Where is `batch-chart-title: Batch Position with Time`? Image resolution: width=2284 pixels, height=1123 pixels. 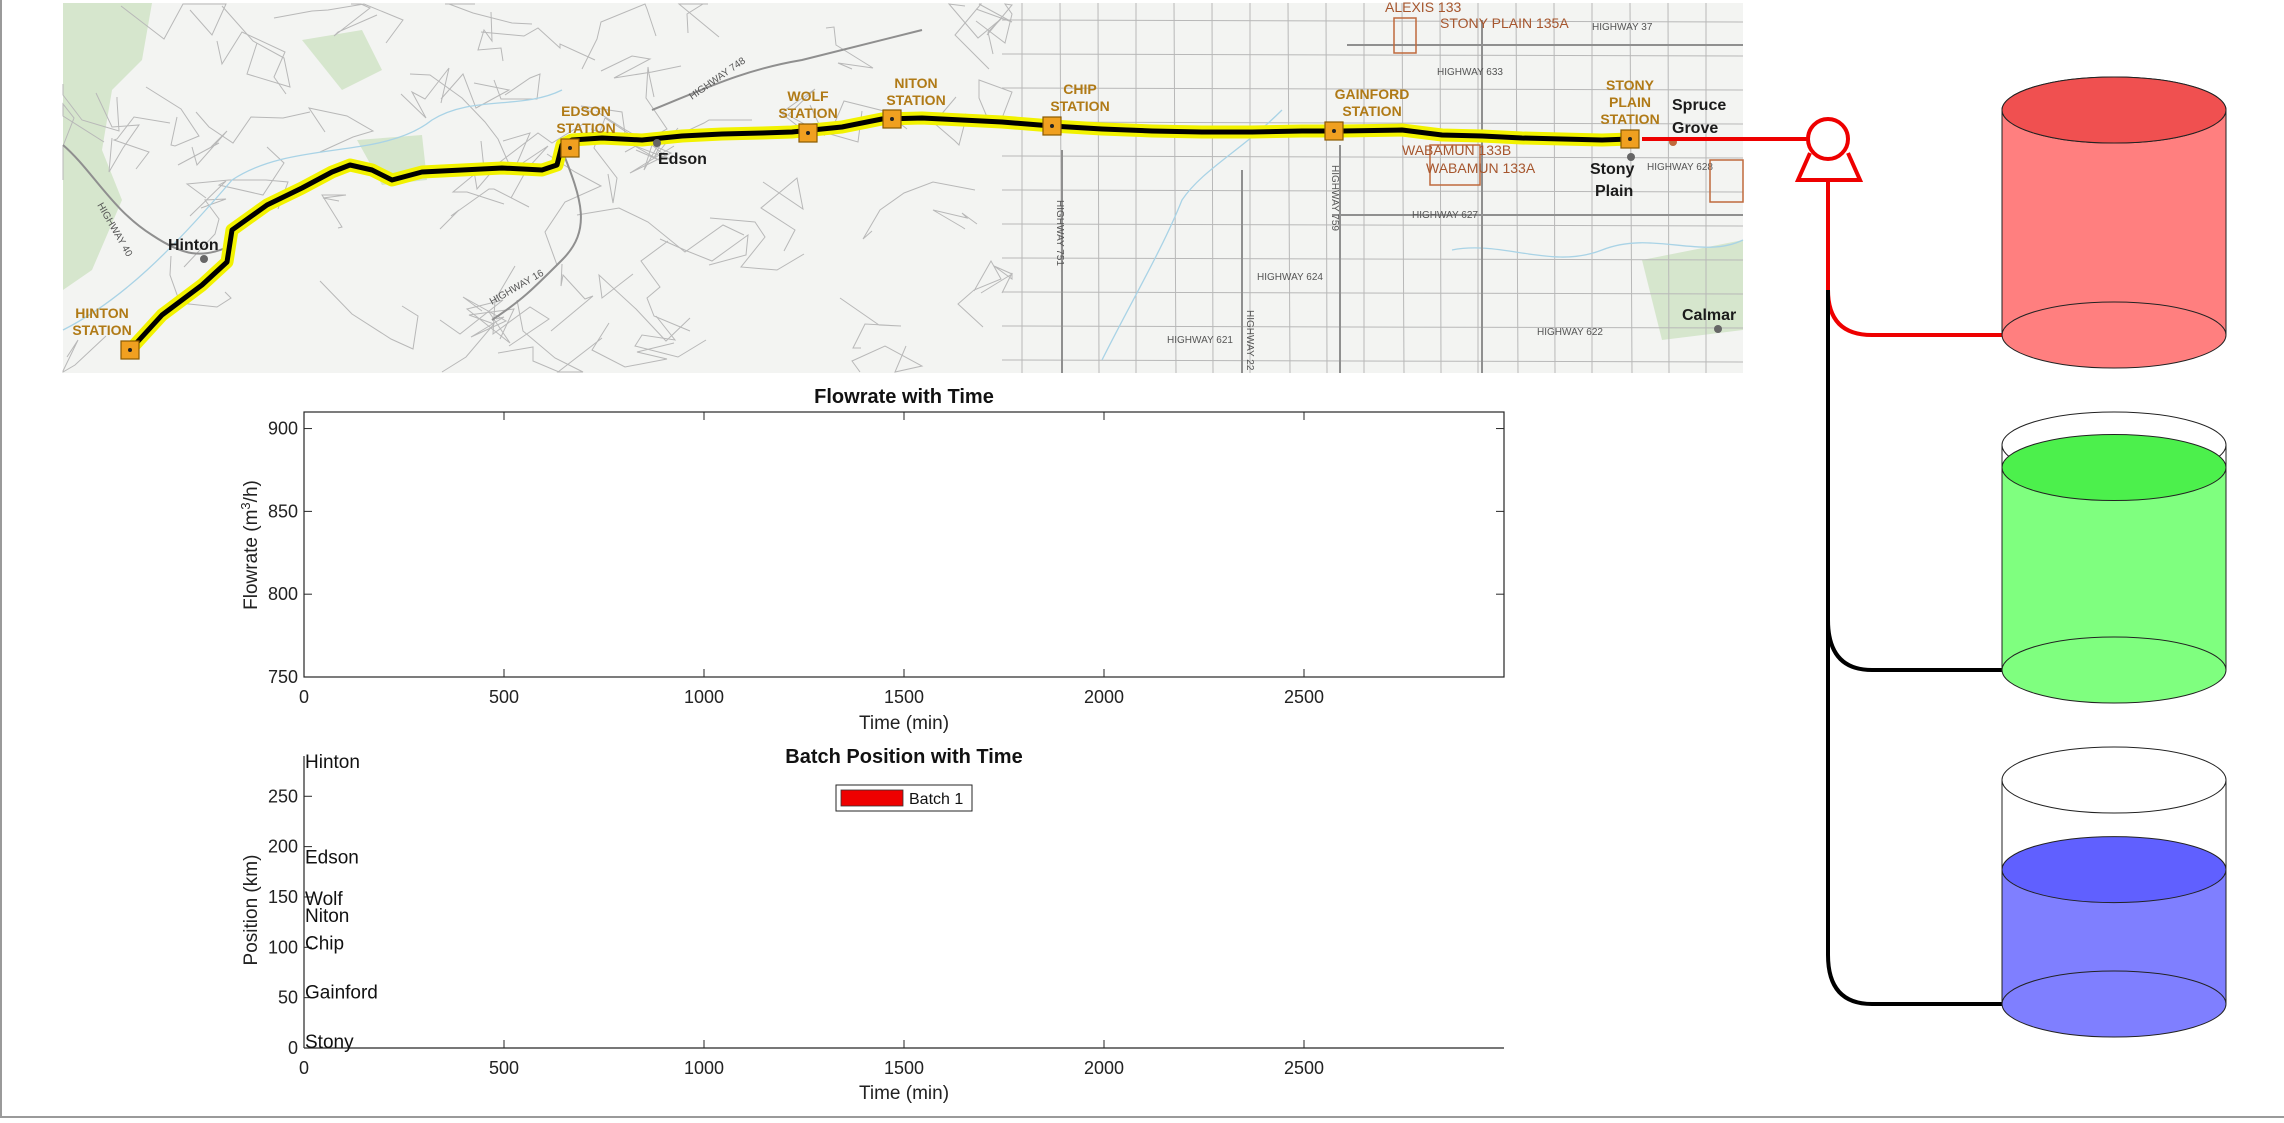
batch-chart-title: Batch Position with Time is located at coordinates (903, 757).